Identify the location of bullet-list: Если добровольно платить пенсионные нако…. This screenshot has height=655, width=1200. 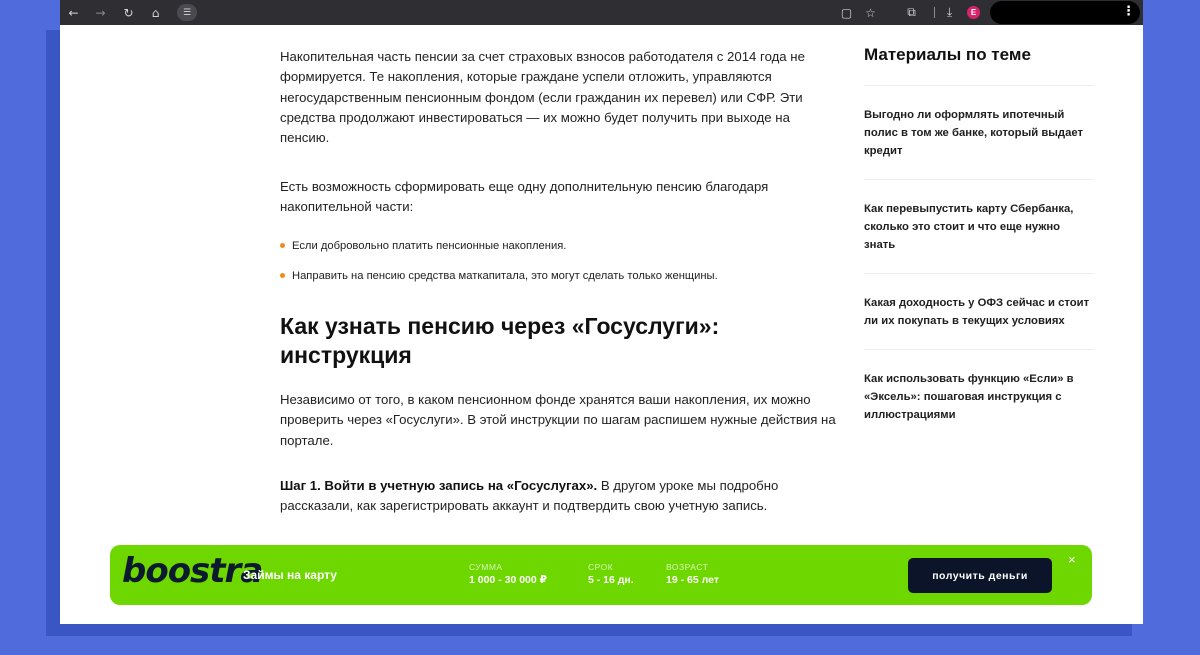
(499, 261).